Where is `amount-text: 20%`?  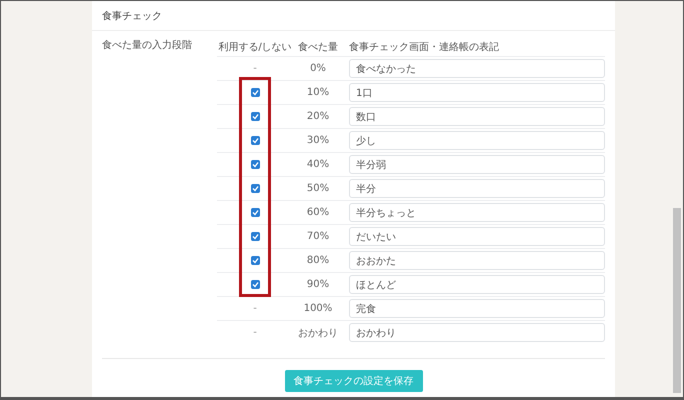
amount-text: 20% is located at coordinates (318, 116).